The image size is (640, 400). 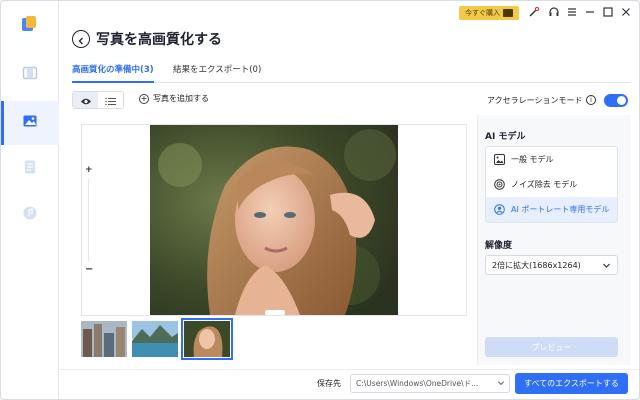 I want to click on music-icon, so click(x=30, y=215).